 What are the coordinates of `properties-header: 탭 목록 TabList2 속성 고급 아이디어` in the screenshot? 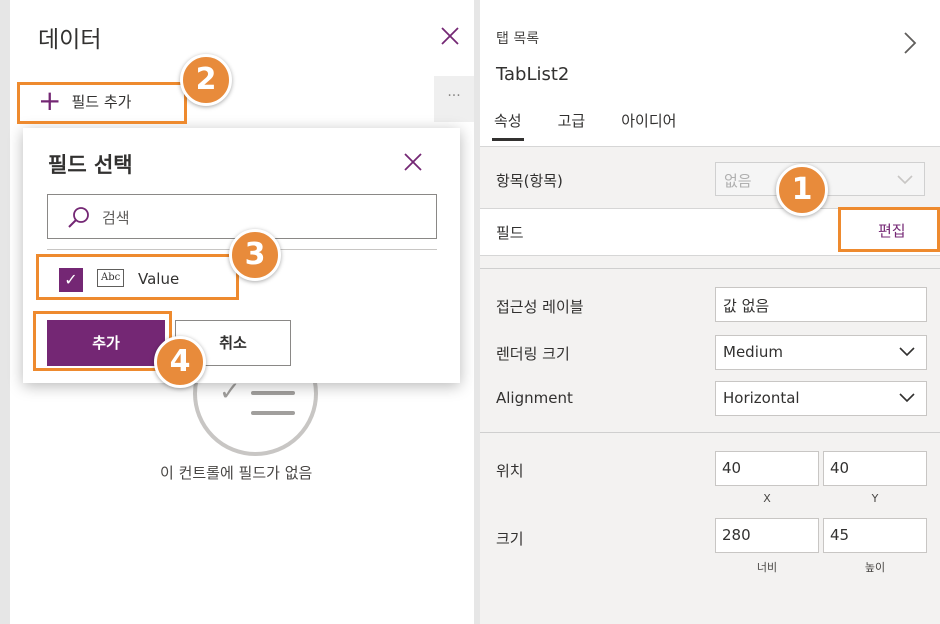 It's located at (710, 73).